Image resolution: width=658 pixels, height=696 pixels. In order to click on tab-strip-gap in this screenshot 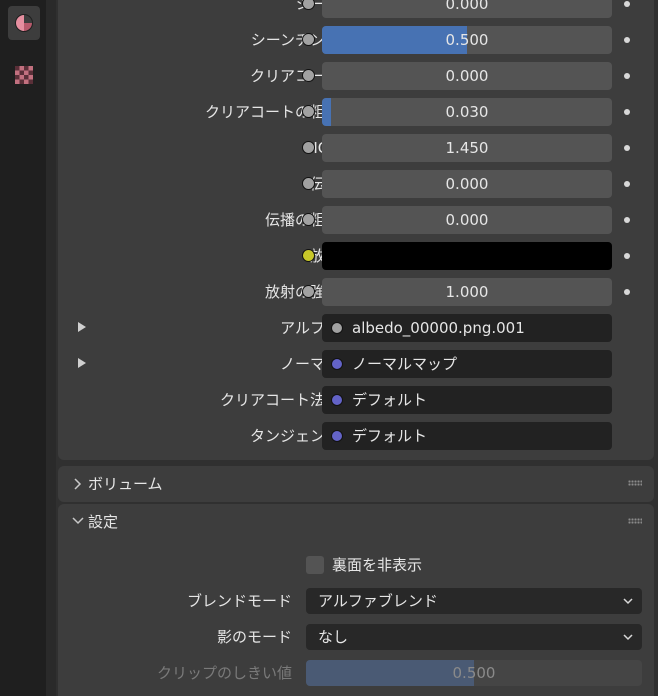, I will do `click(51, 348)`.